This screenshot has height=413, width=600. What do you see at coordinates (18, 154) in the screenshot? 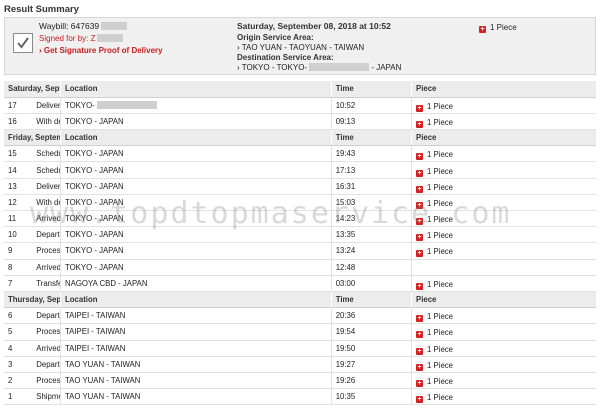
I see `checkpoint-number: 15` at bounding box center [18, 154].